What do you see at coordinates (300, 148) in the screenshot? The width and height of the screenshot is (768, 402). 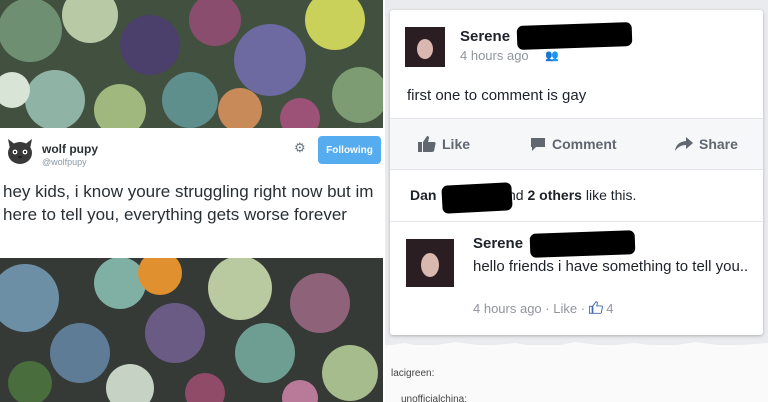 I see `gear-icon: ⚙` at bounding box center [300, 148].